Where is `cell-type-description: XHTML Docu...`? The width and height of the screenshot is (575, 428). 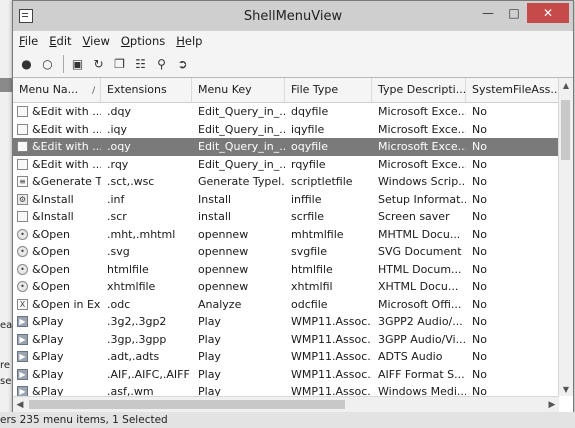 cell-type-description: XHTML Docu... is located at coordinates (418, 286).